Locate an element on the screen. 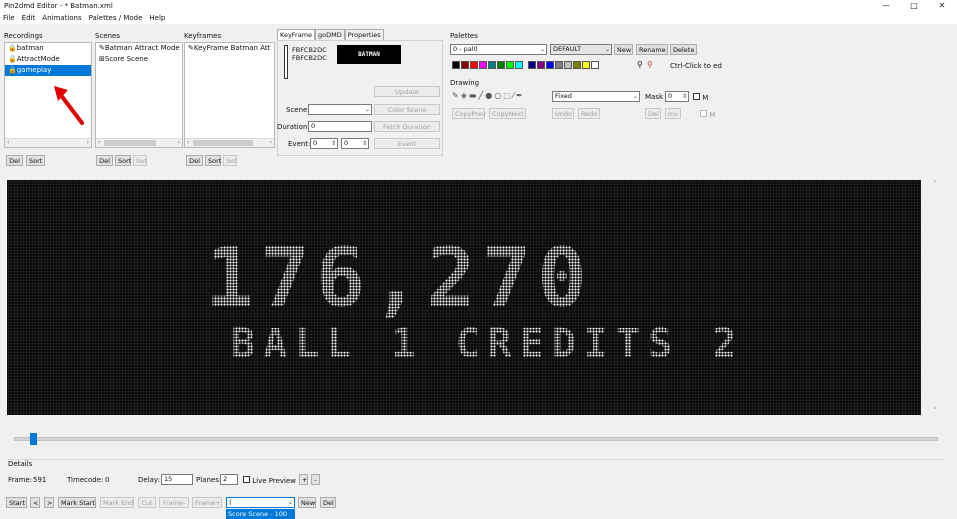 This screenshot has width=957, height=519. duration-input: 0 is located at coordinates (340, 126).